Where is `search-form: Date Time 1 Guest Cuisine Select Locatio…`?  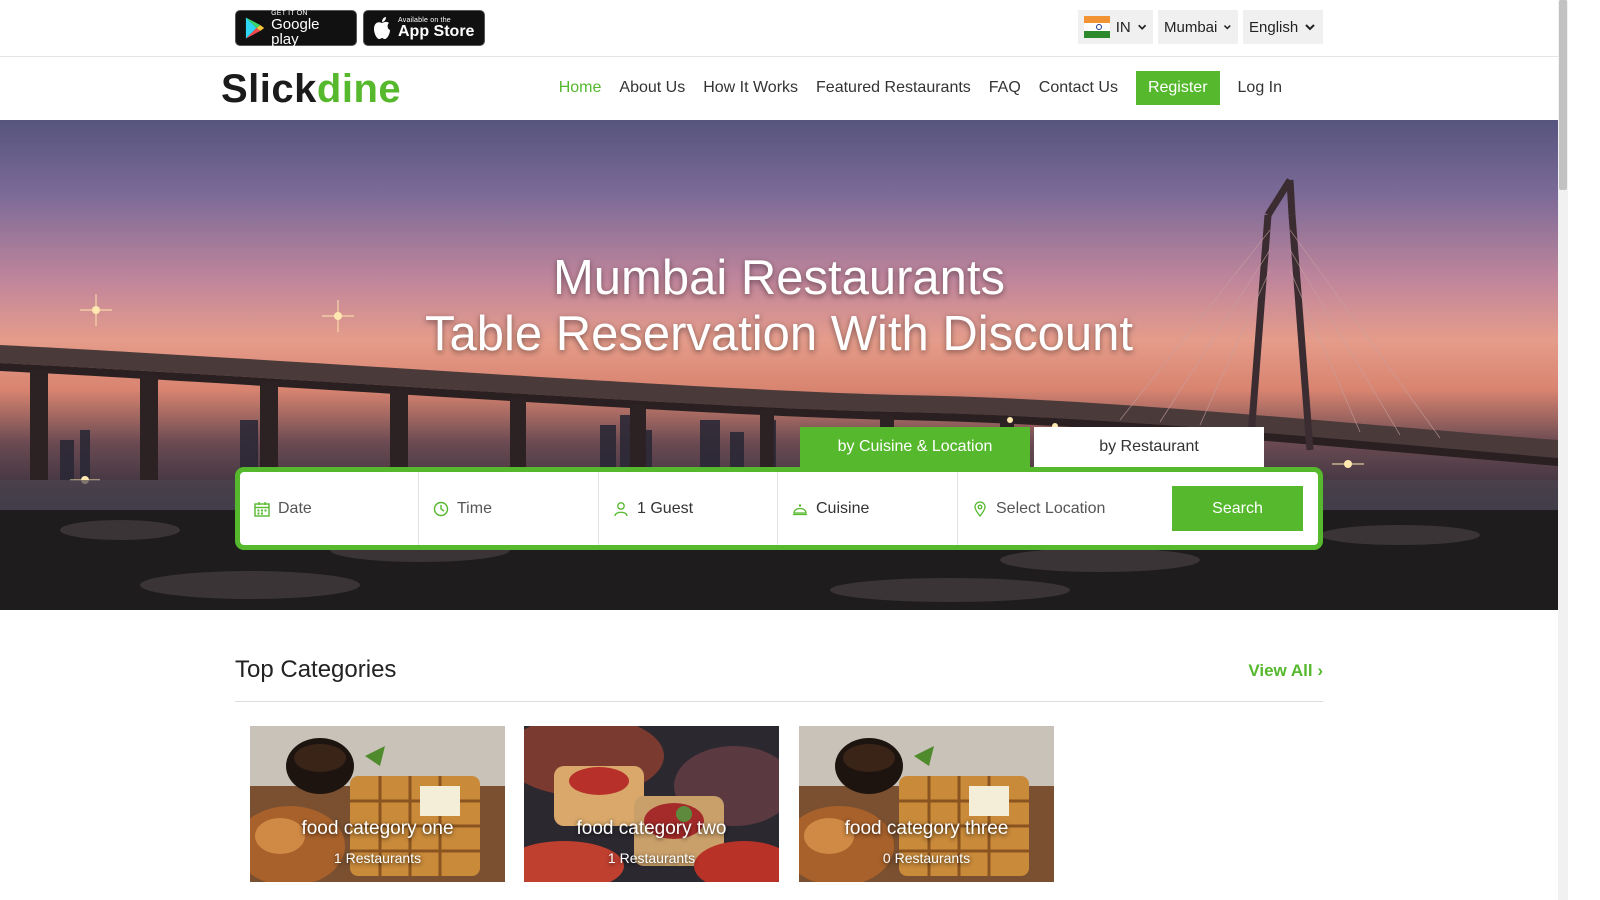 search-form: Date Time 1 Guest Cuisine Select Locatio… is located at coordinates (779, 508).